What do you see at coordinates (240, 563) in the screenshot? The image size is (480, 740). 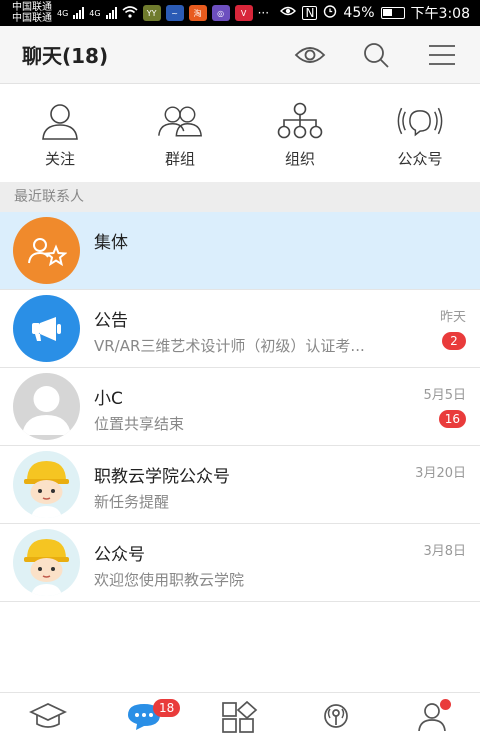 I see `conversation-item: 公众号 3月8日 欢迎您使用职教云学院` at bounding box center [240, 563].